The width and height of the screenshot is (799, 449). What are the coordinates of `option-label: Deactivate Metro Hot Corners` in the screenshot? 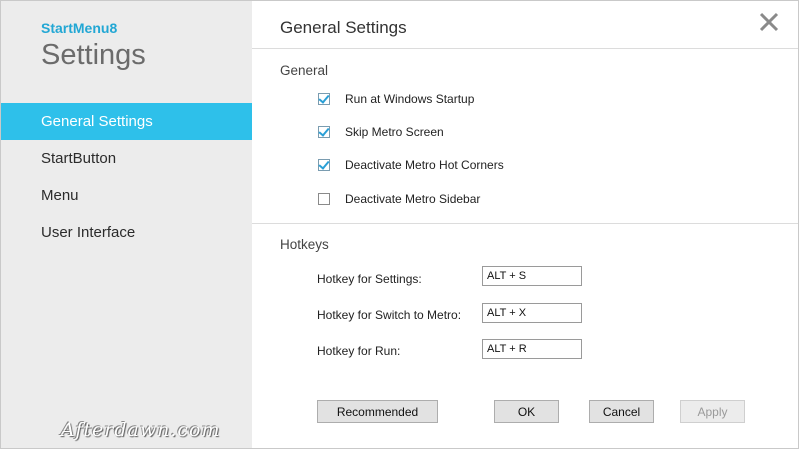 It's located at (424, 165).